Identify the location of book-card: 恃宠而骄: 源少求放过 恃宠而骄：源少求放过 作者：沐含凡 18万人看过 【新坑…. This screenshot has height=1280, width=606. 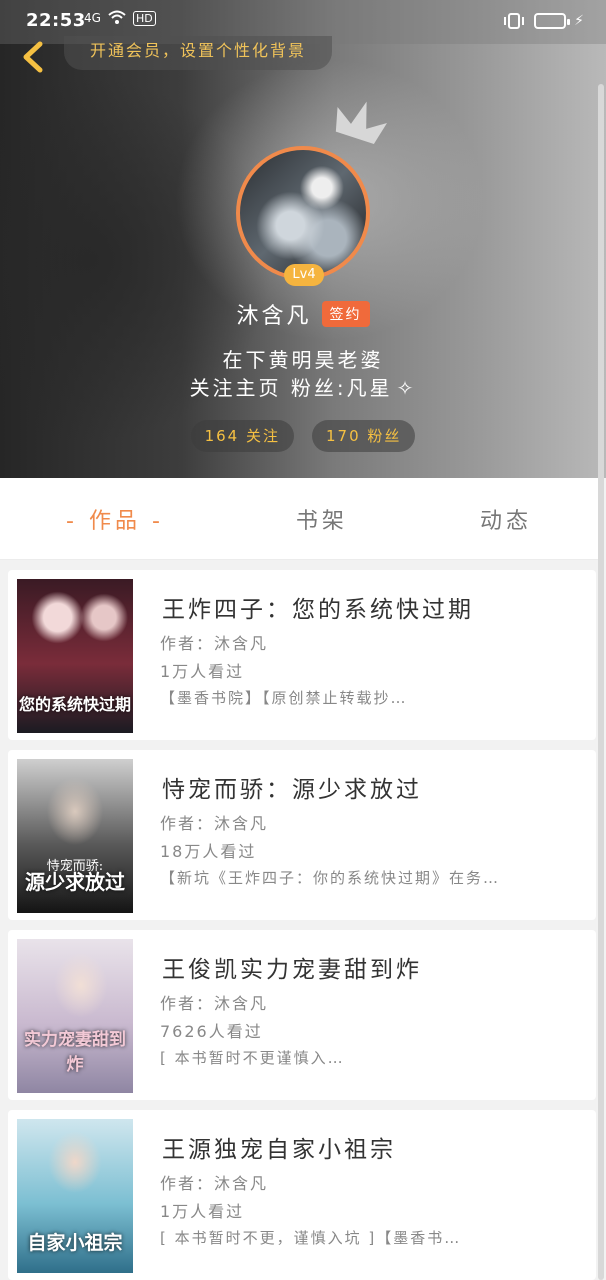
(302, 835).